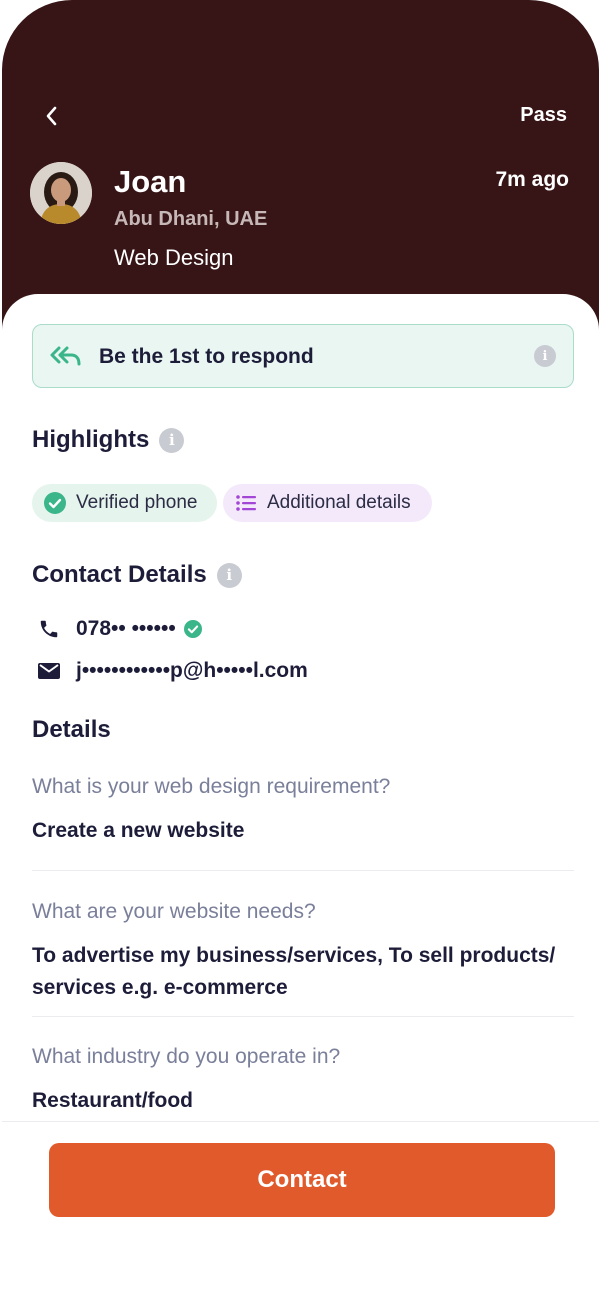  Describe the element at coordinates (191, 219) in the screenshot. I see `lead-location: Abu Dhani, UAE` at that location.